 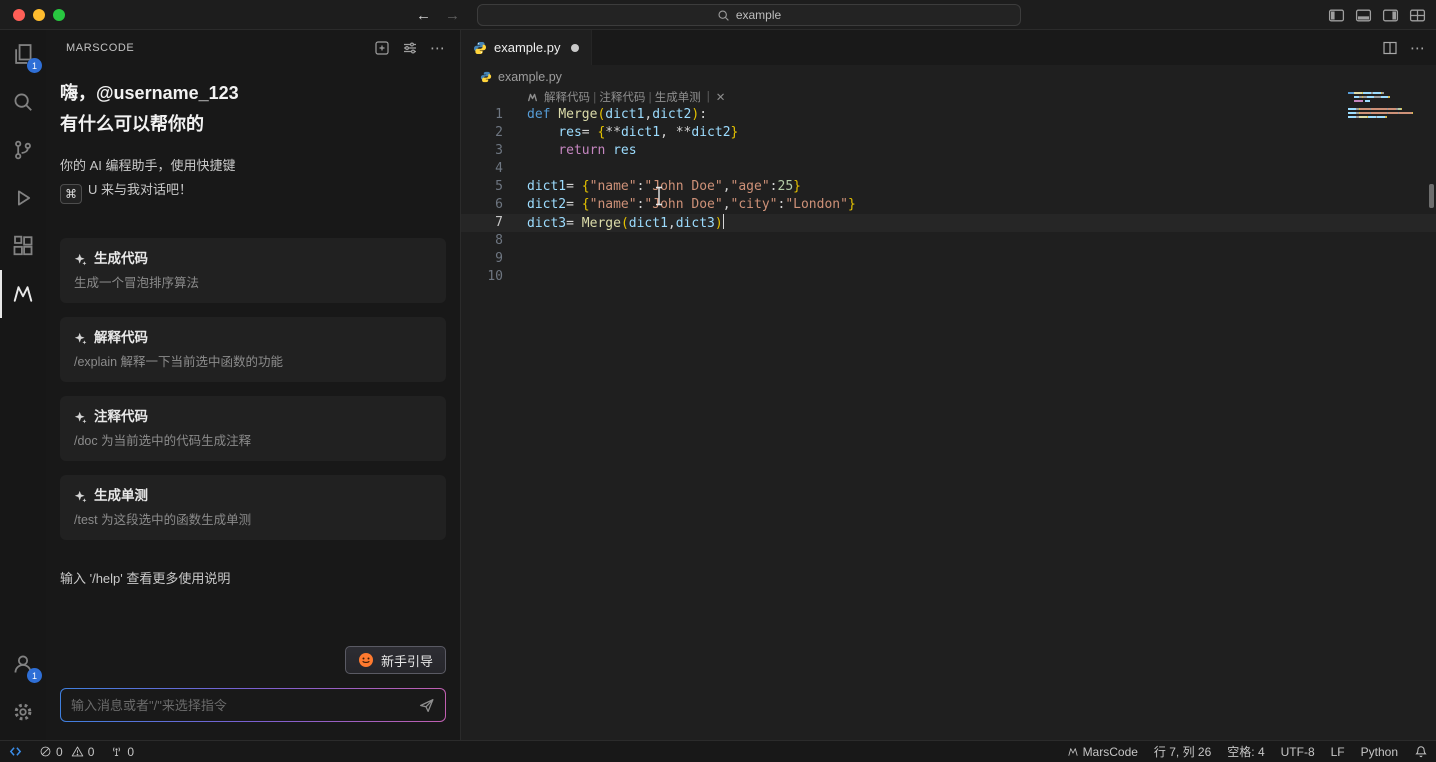 I want to click on guide-button-label: 新手引导, so click(x=406, y=661).